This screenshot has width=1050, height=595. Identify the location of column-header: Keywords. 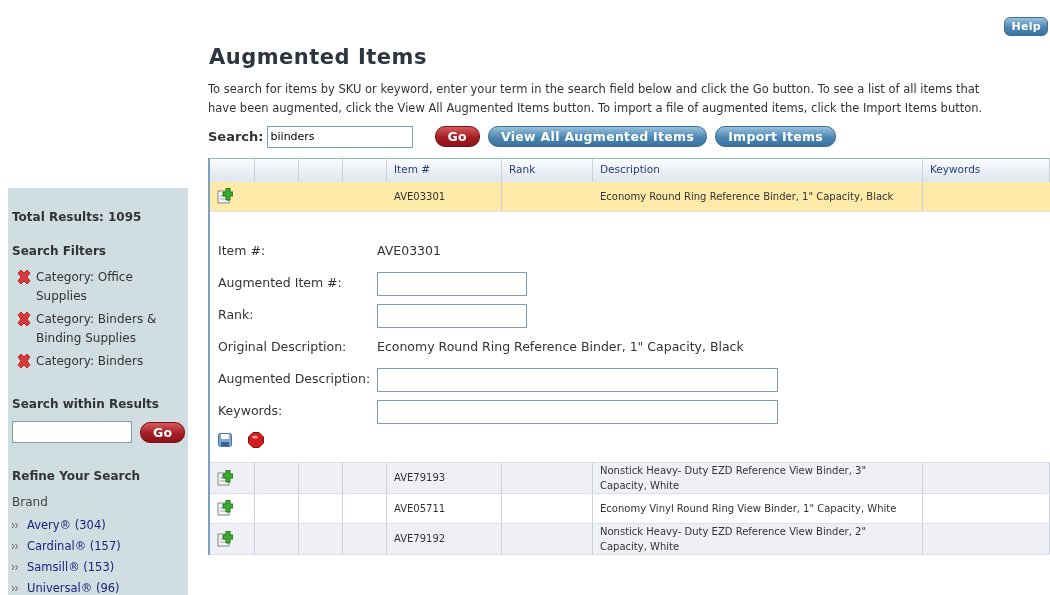
(986, 170).